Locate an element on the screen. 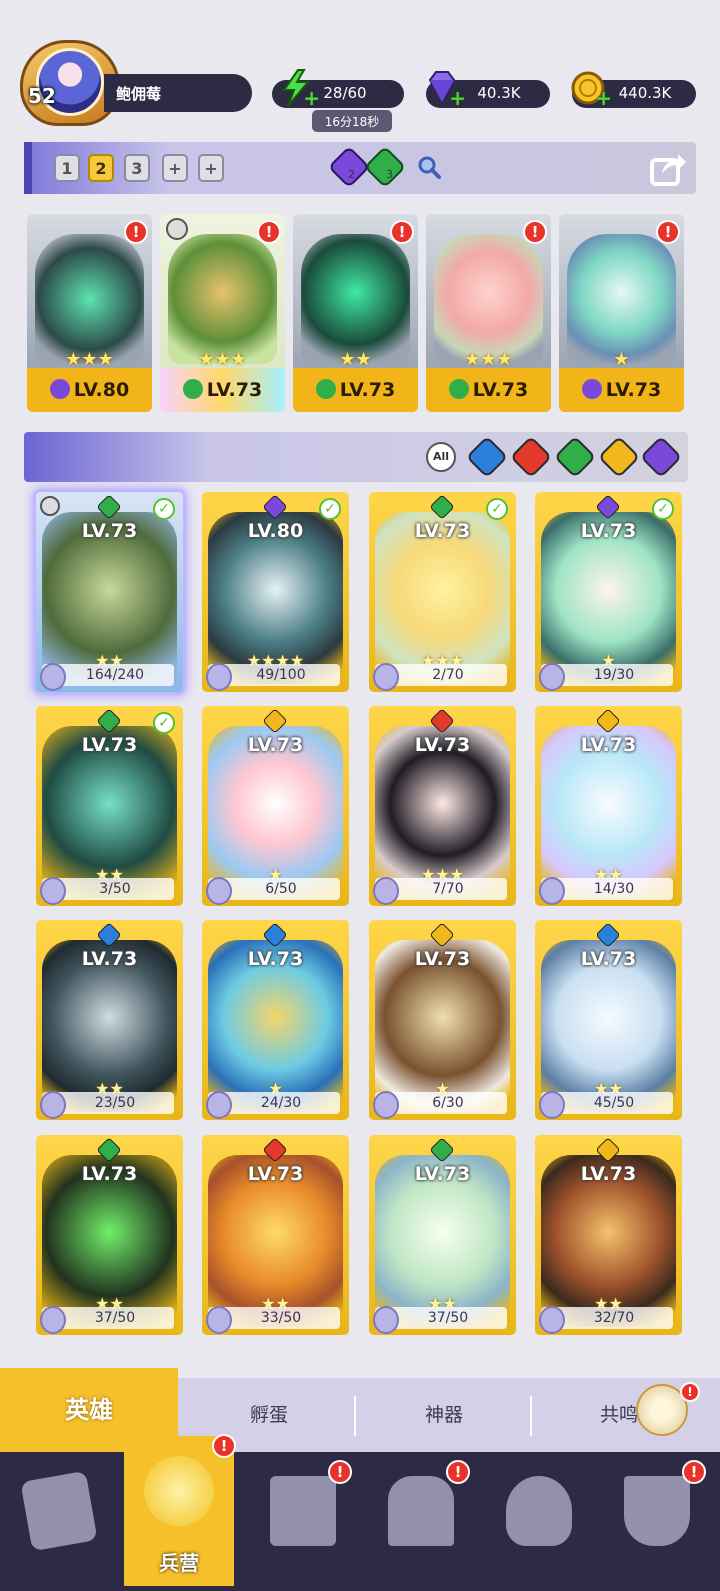 Image resolution: width=720 pixels, height=1591 pixels. hero-card: ✓ LV.73 ★★ 3/50 is located at coordinates (109, 806).